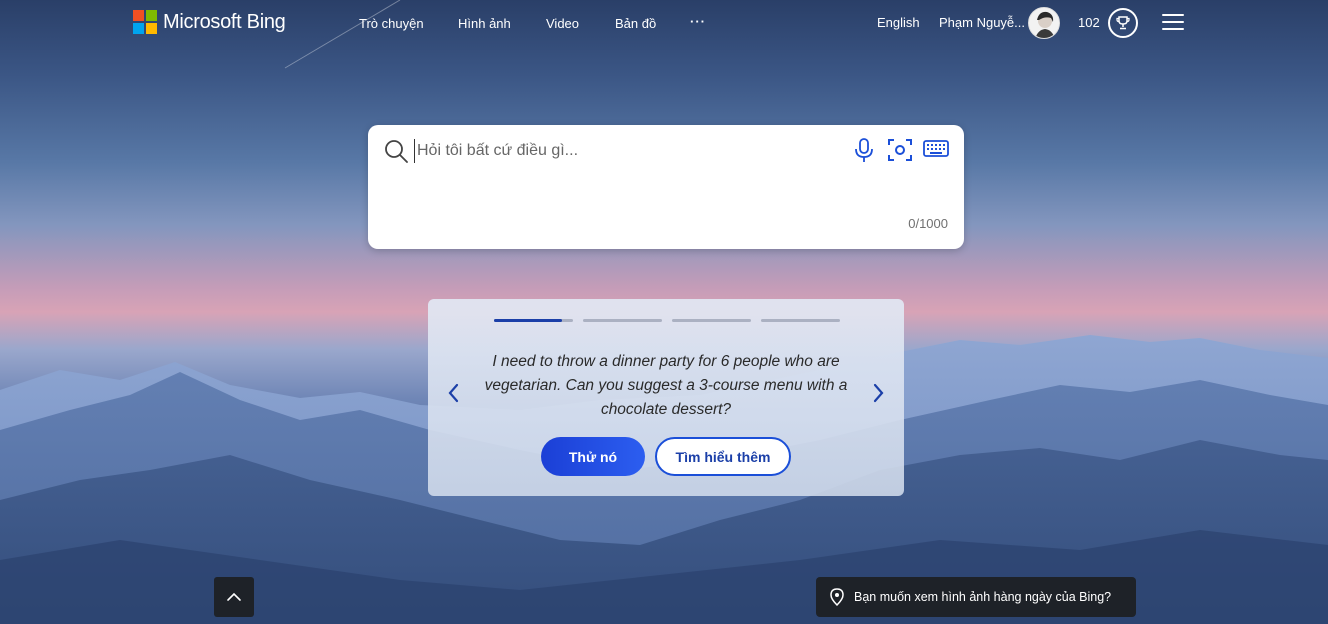 The height and width of the screenshot is (624, 1328). Describe the element at coordinates (723, 456) in the screenshot. I see `learn-more-button: Tìm hiểu thêm` at that location.